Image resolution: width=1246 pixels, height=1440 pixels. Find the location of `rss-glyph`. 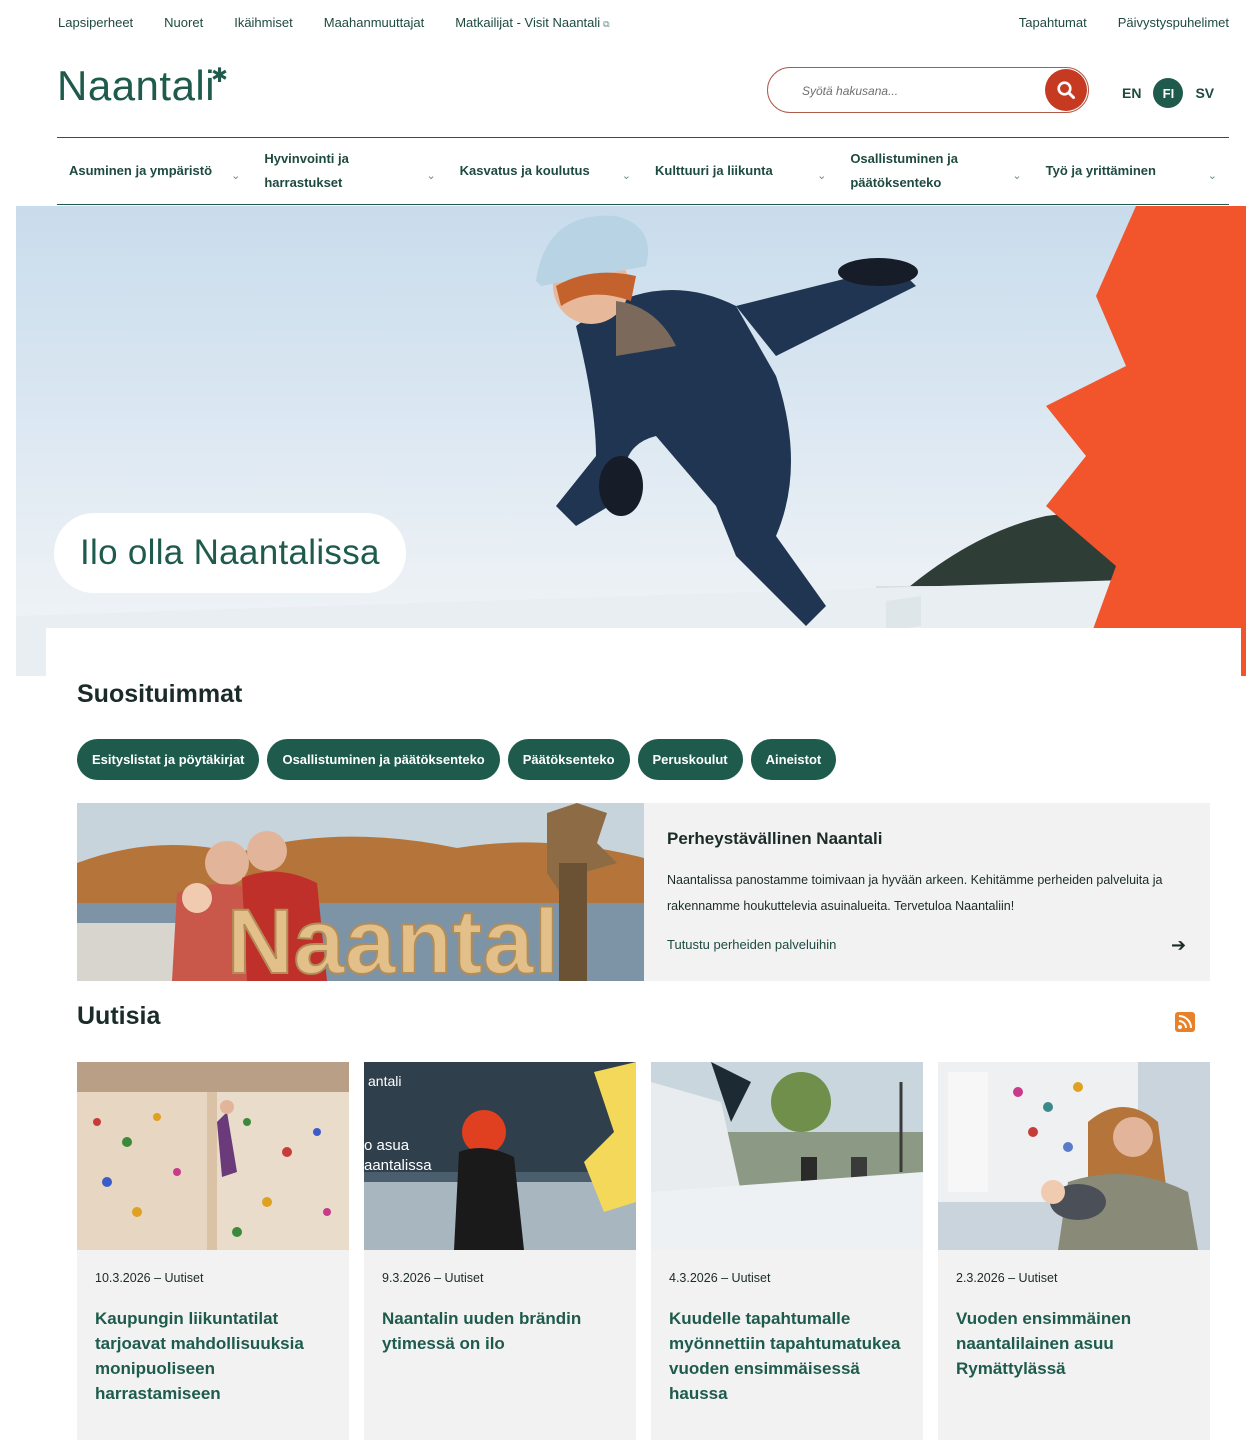

rss-glyph is located at coordinates (1185, 1022).